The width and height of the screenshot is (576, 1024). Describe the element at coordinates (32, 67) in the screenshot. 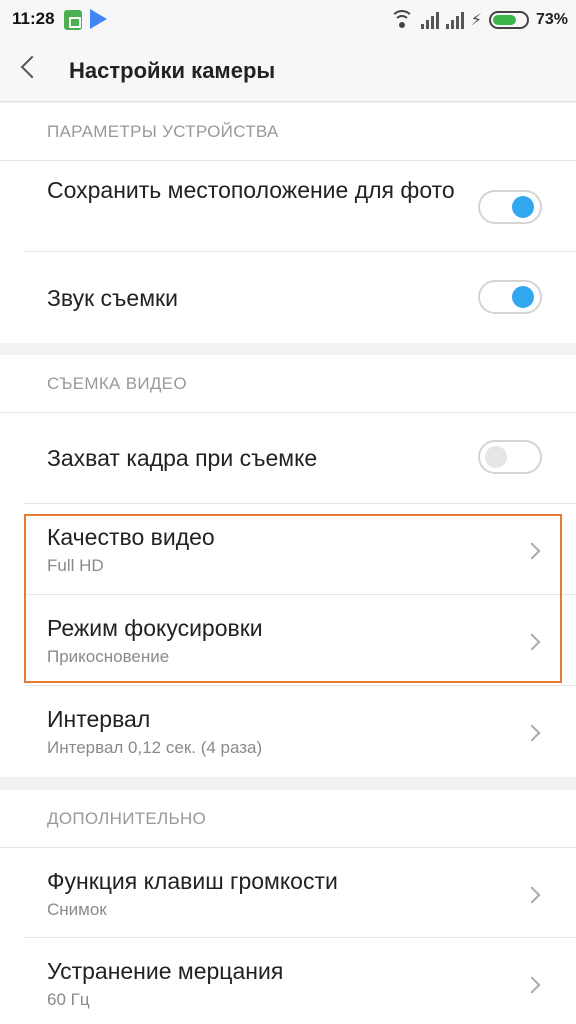

I see `chevron-left-icon` at that location.